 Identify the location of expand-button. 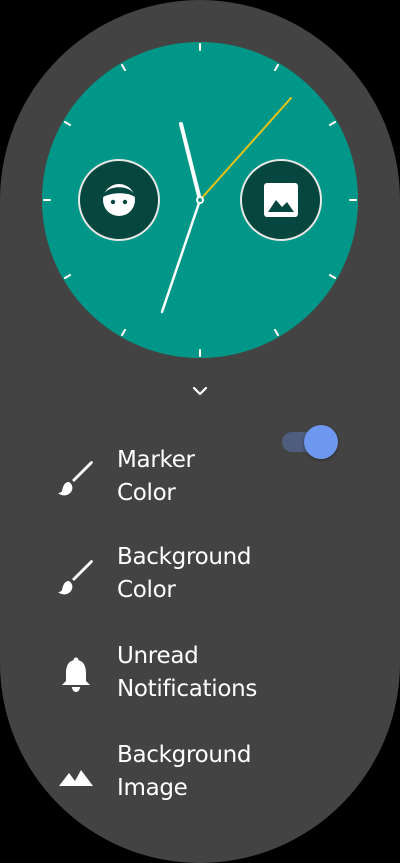
(200, 391).